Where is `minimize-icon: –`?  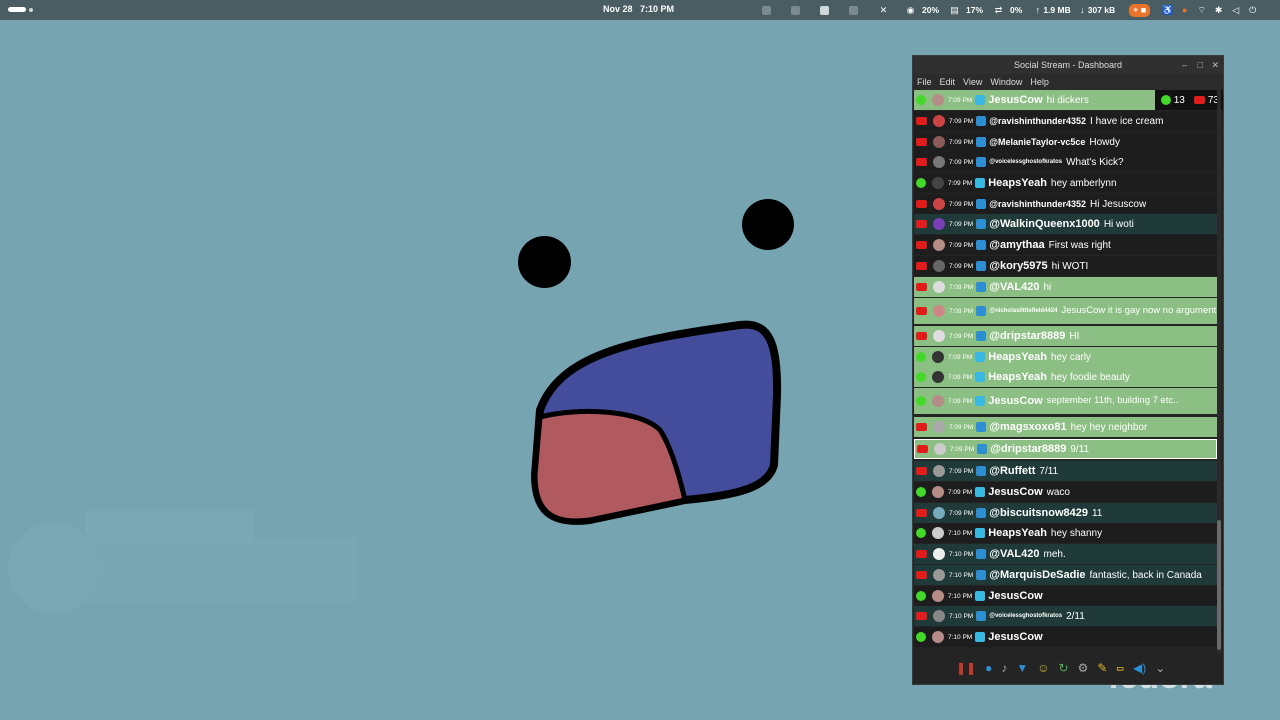
minimize-icon: – is located at coordinates (1184, 65).